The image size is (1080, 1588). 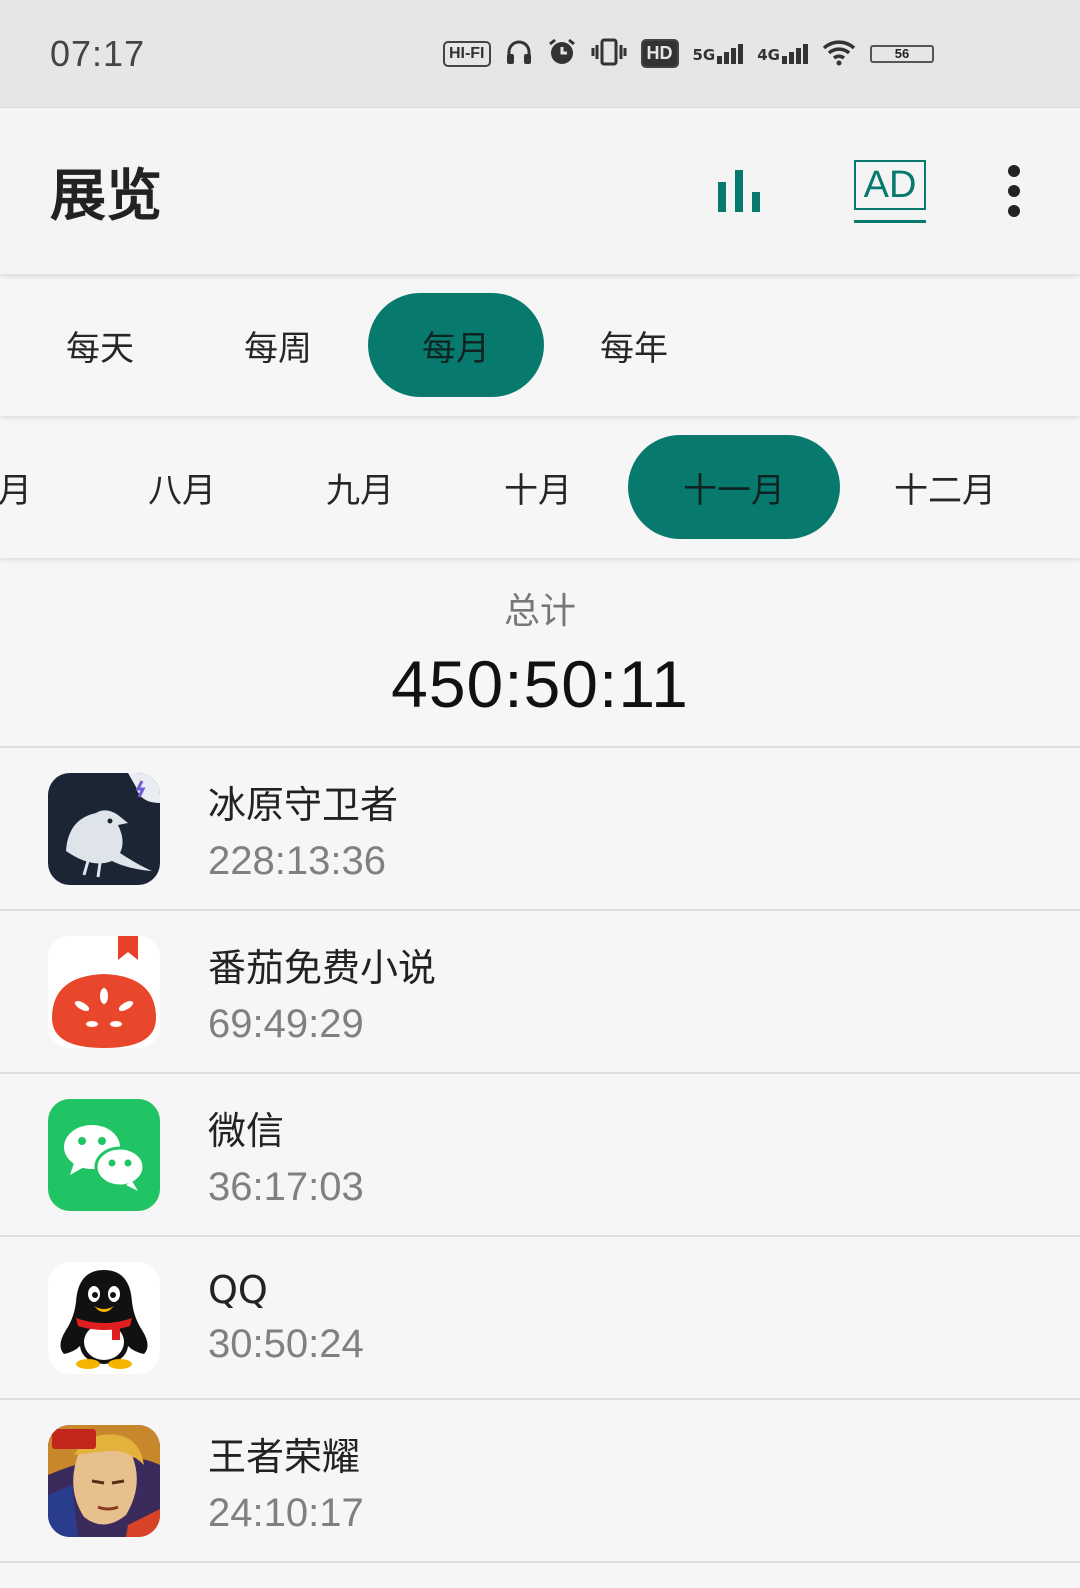 I want to click on chart-button, so click(x=739, y=191).